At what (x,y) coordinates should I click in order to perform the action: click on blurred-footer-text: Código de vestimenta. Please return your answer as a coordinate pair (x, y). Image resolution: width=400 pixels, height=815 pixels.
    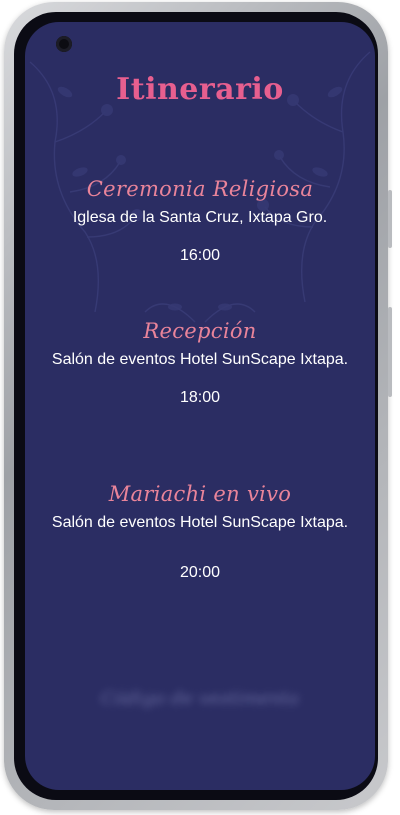
    Looking at the image, I should click on (200, 698).